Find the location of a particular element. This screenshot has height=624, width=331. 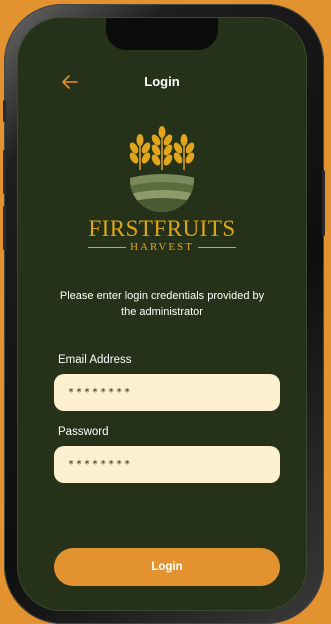

wheat-logo-icon is located at coordinates (162, 169).